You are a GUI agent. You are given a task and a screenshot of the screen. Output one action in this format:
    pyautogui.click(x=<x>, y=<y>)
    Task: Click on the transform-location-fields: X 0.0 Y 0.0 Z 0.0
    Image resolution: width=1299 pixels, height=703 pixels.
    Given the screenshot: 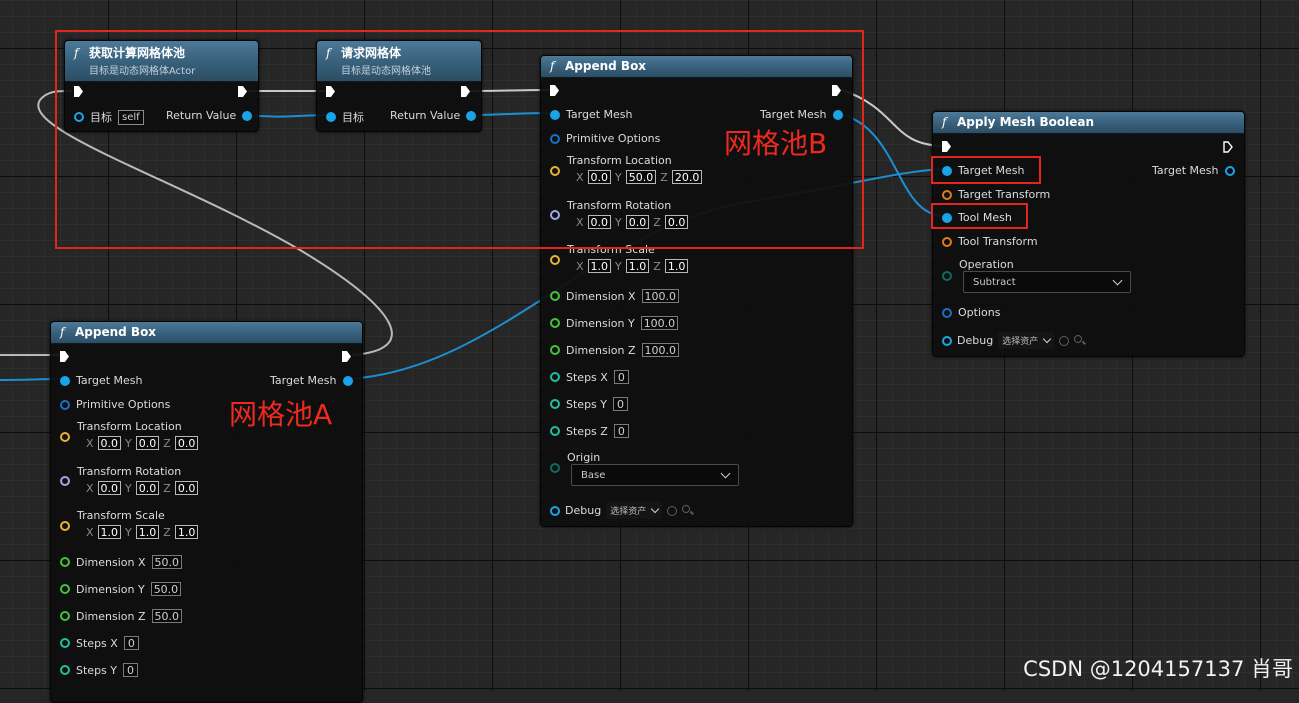 What is the action you would take?
    pyautogui.click(x=142, y=443)
    